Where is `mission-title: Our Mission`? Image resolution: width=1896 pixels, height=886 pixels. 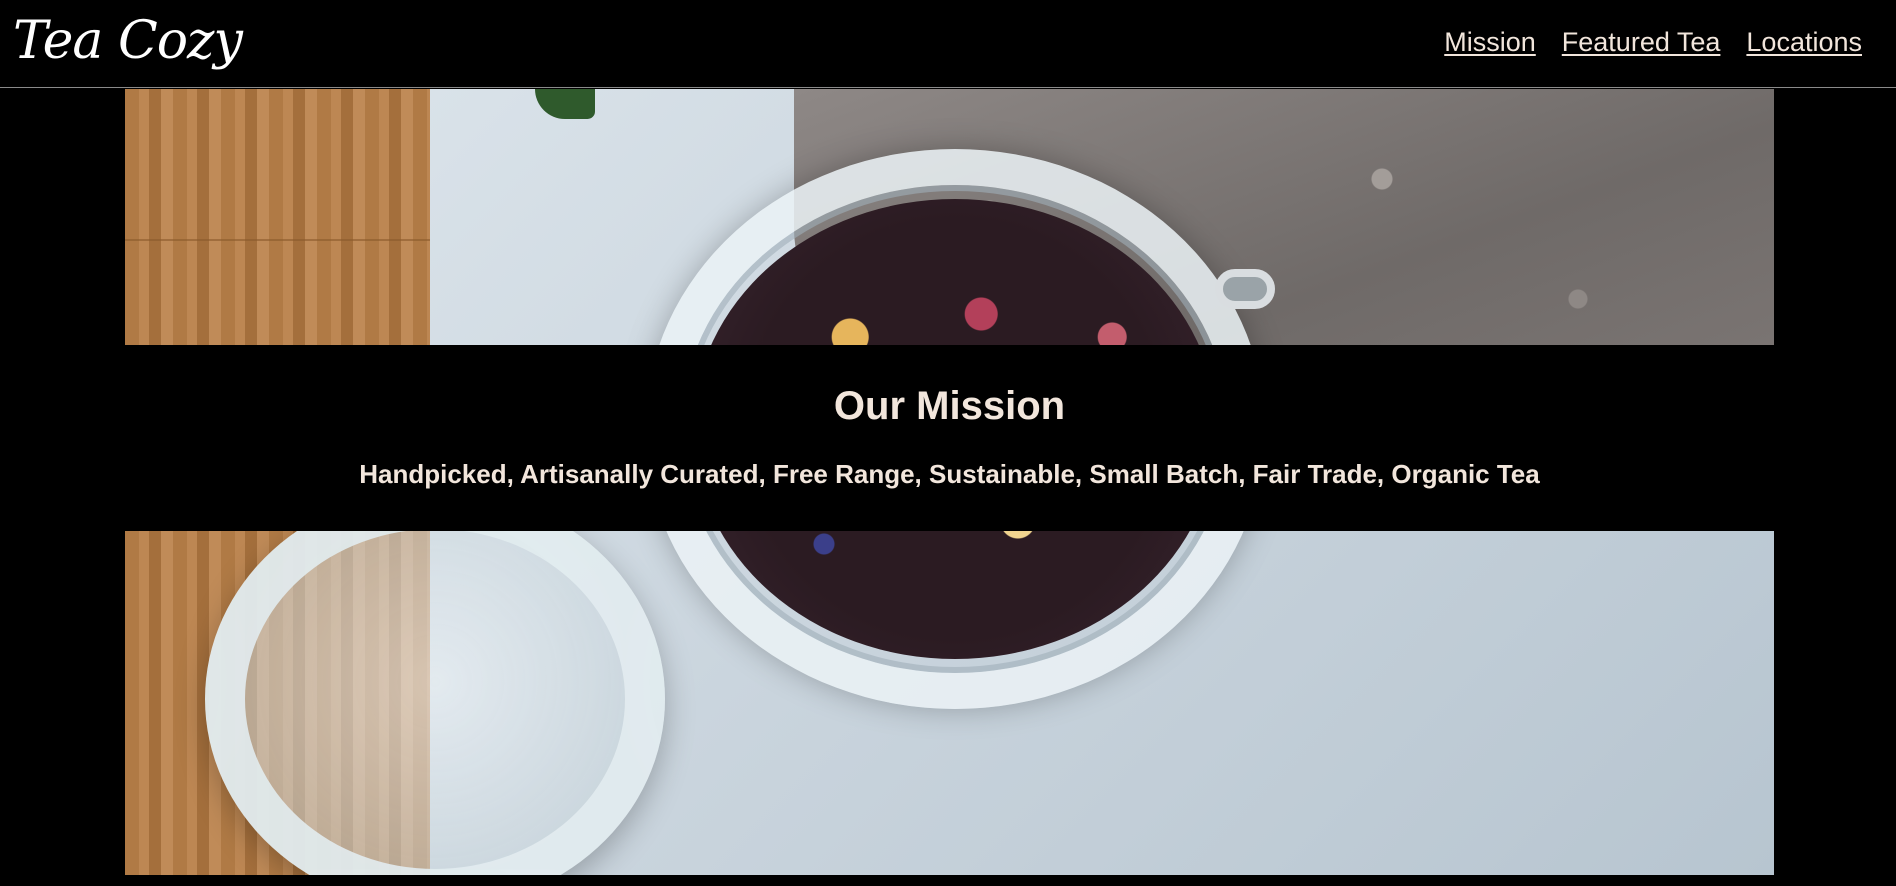
mission-title: Our Mission is located at coordinates (949, 406).